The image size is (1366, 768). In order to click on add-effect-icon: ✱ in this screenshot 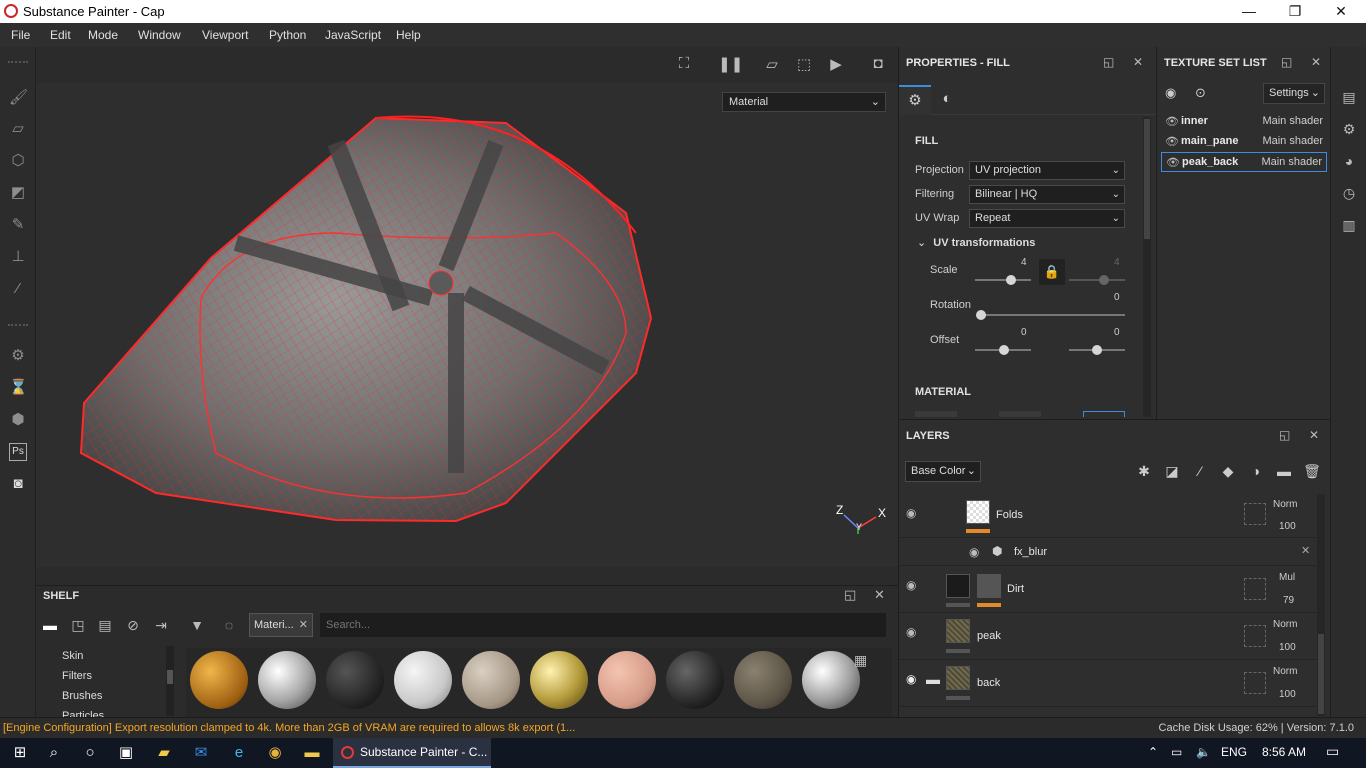, I will do `click(1144, 472)`.